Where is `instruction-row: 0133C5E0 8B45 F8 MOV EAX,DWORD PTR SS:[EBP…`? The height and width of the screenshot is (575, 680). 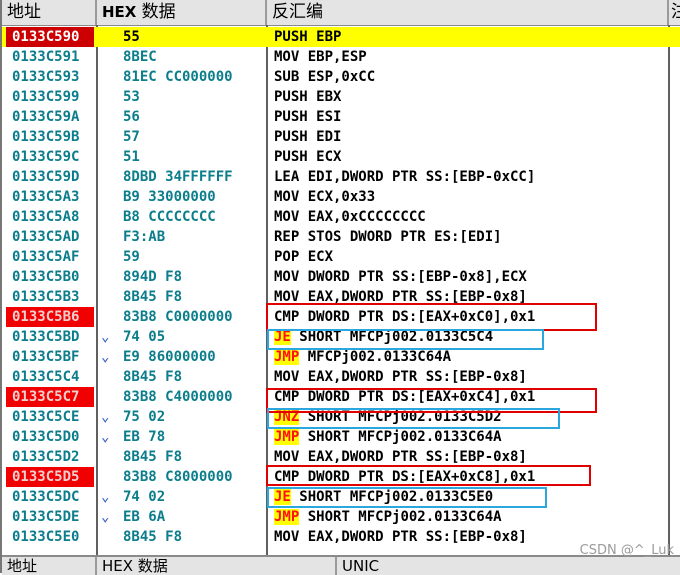 instruction-row: 0133C5E0 8B45 F8 MOV EAX,DWORD PTR SS:[EBP… is located at coordinates (341, 537).